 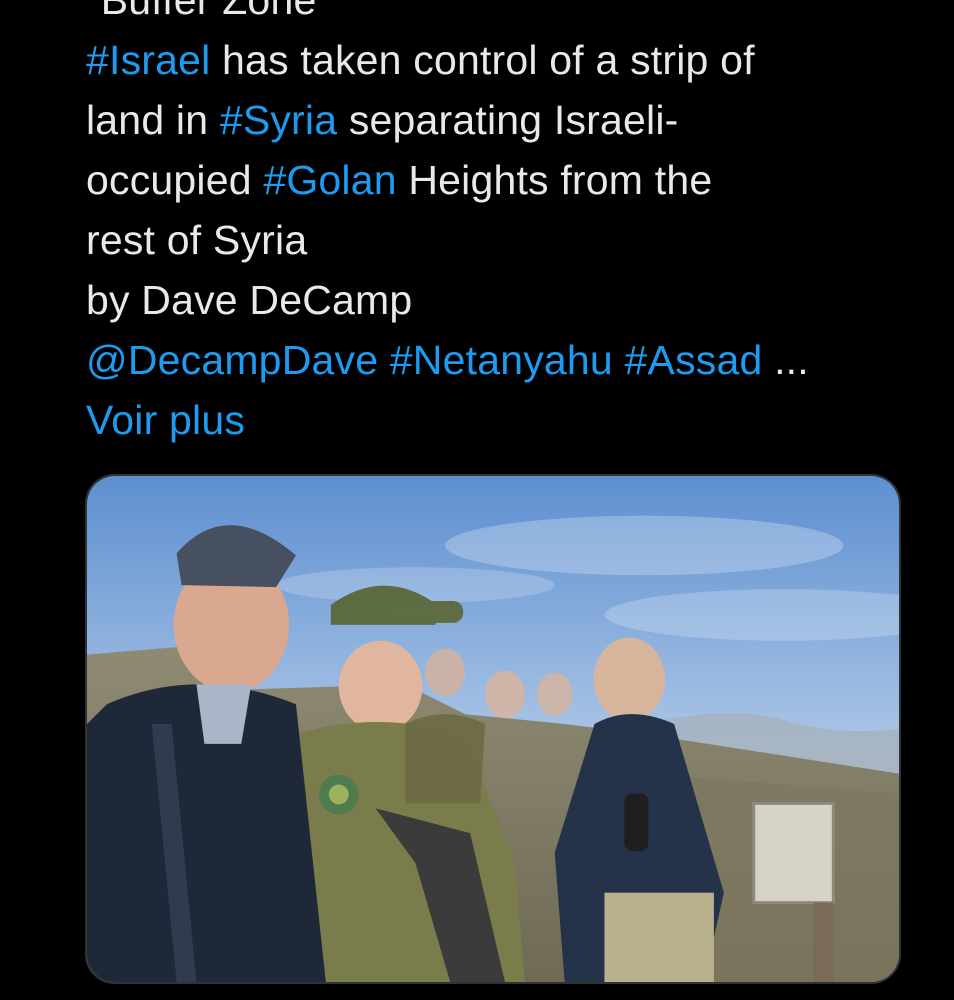 I want to click on tweet-line-3: occupied #Golan Heights from the, so click(x=506, y=180).